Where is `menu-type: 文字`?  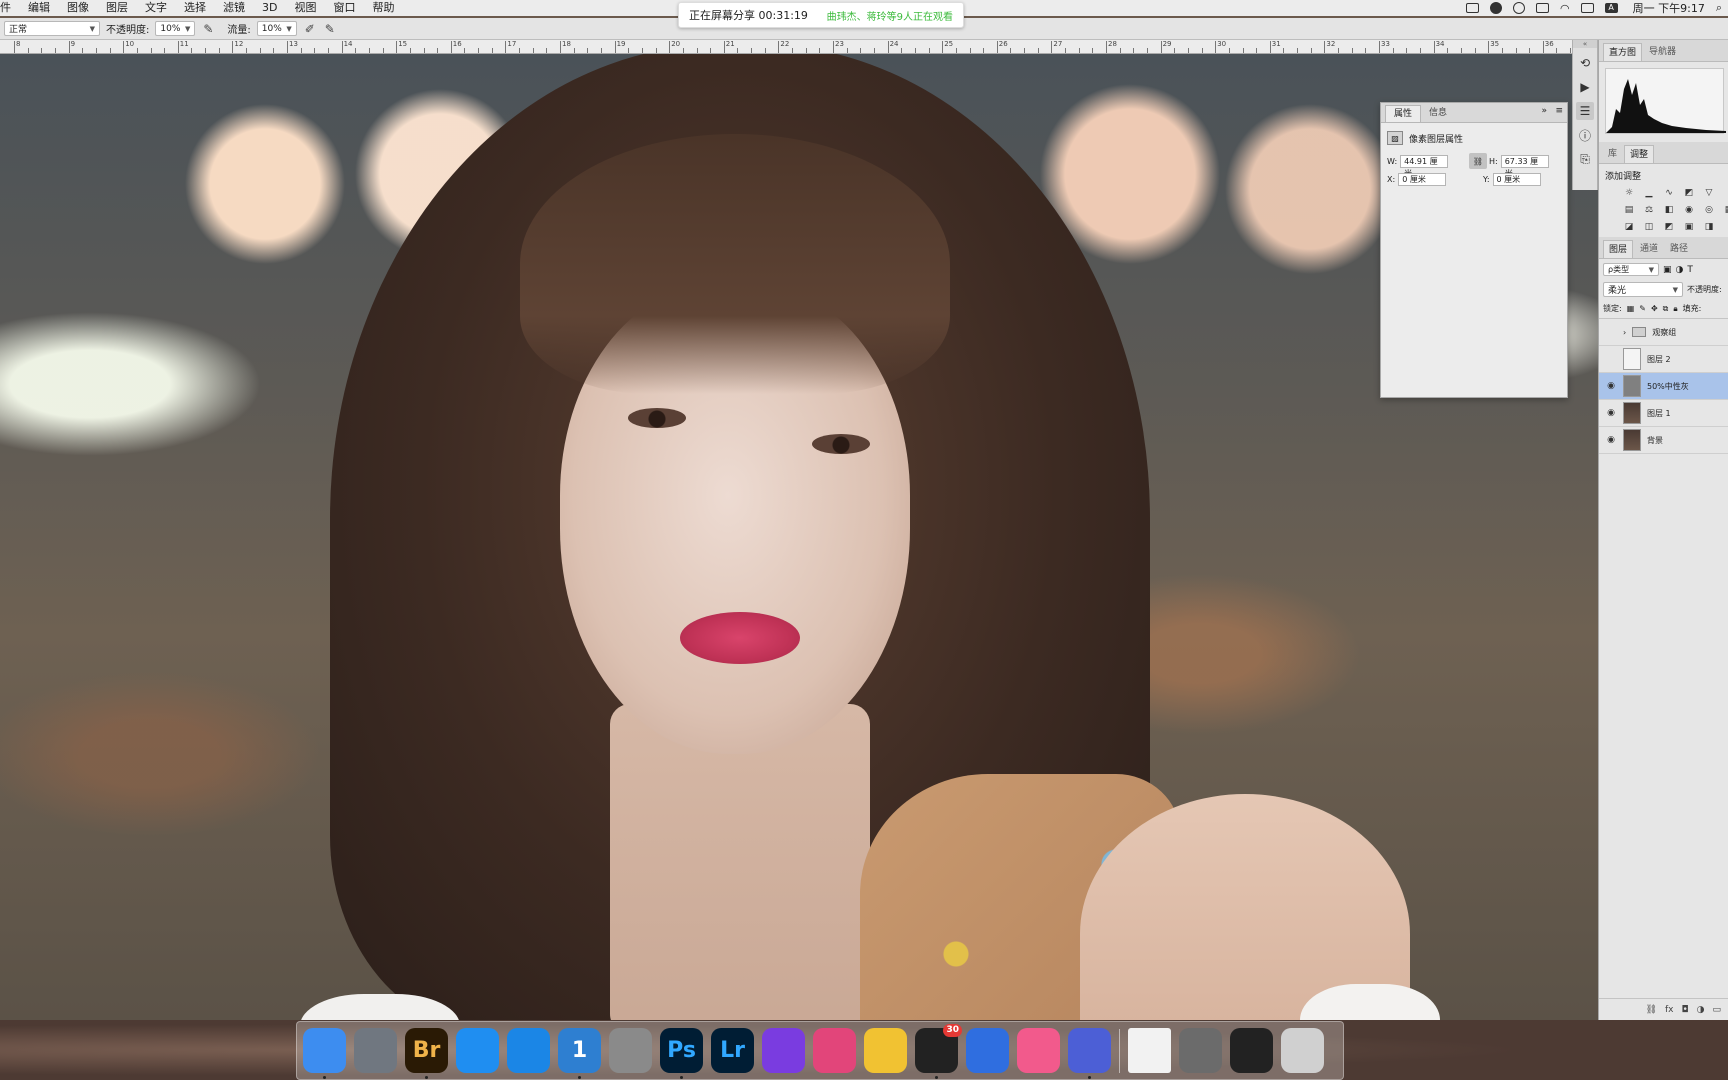
menu-type: 文字 is located at coordinates (156, 8).